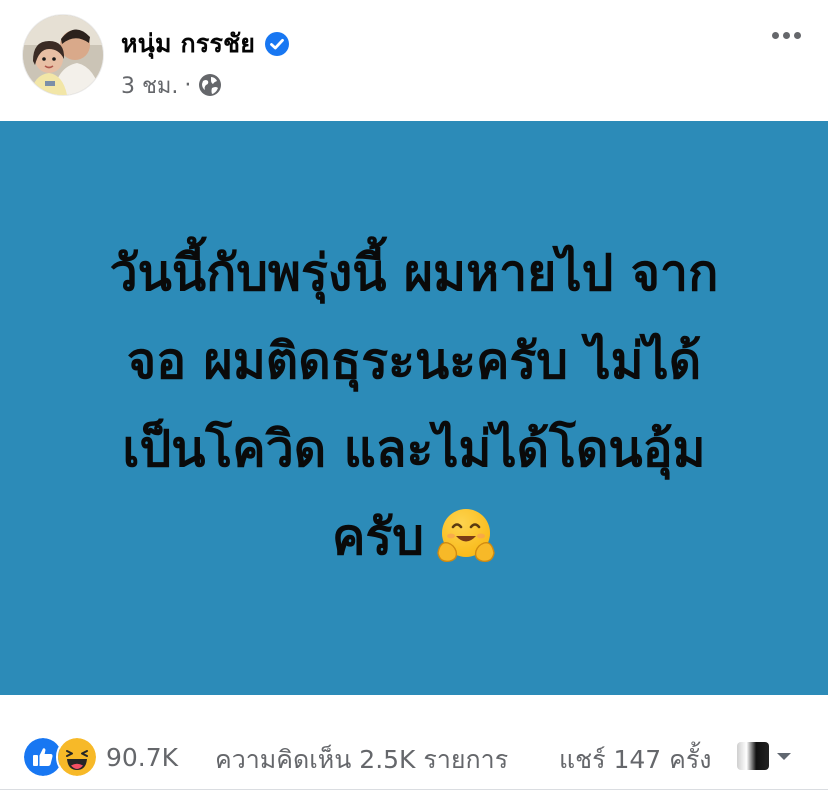  Describe the element at coordinates (414, 361) in the screenshot. I see `status-line: จอ ผมติดธุระนะครับ ไม่ได้` at that location.